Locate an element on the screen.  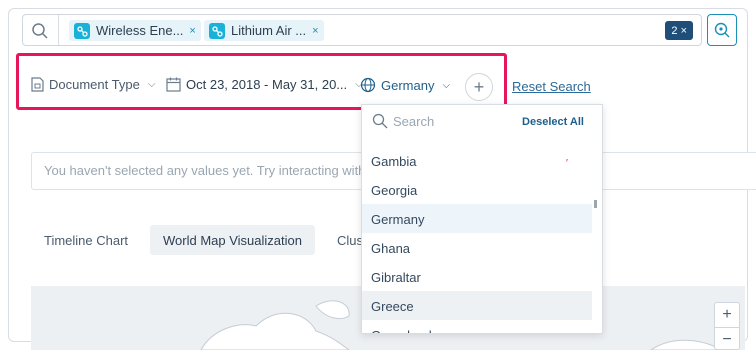
document-type-label: Document Type is located at coordinates (94, 84).